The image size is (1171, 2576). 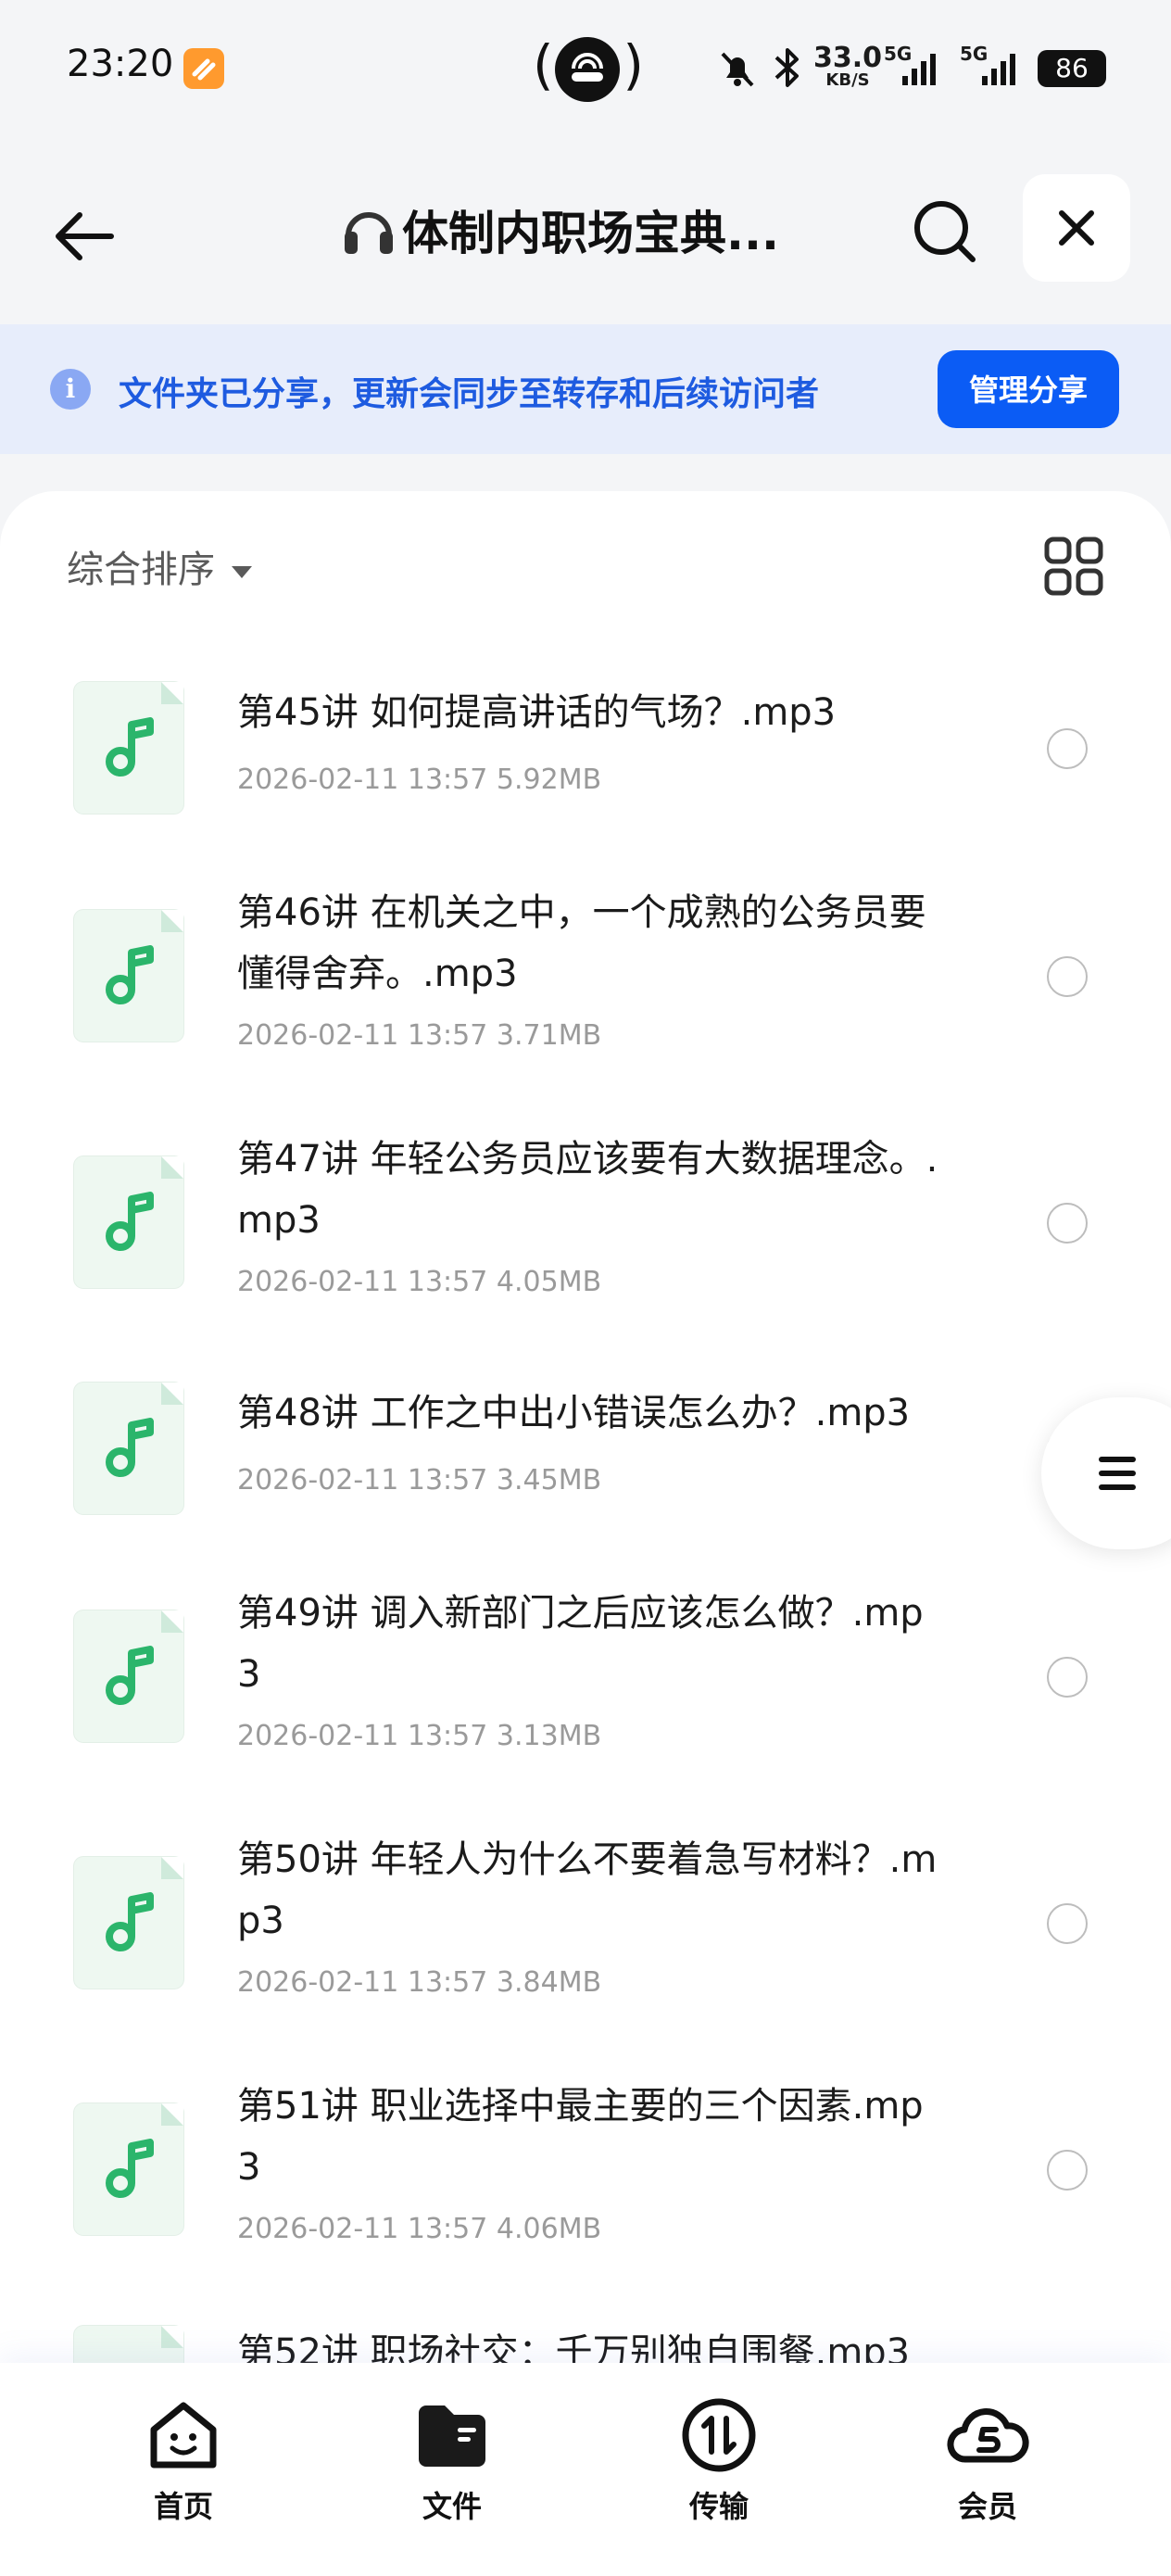 I want to click on status-bar: 23:20 ( ) 33.0 KB/S 5G 5G 86, so click(x=585, y=69).